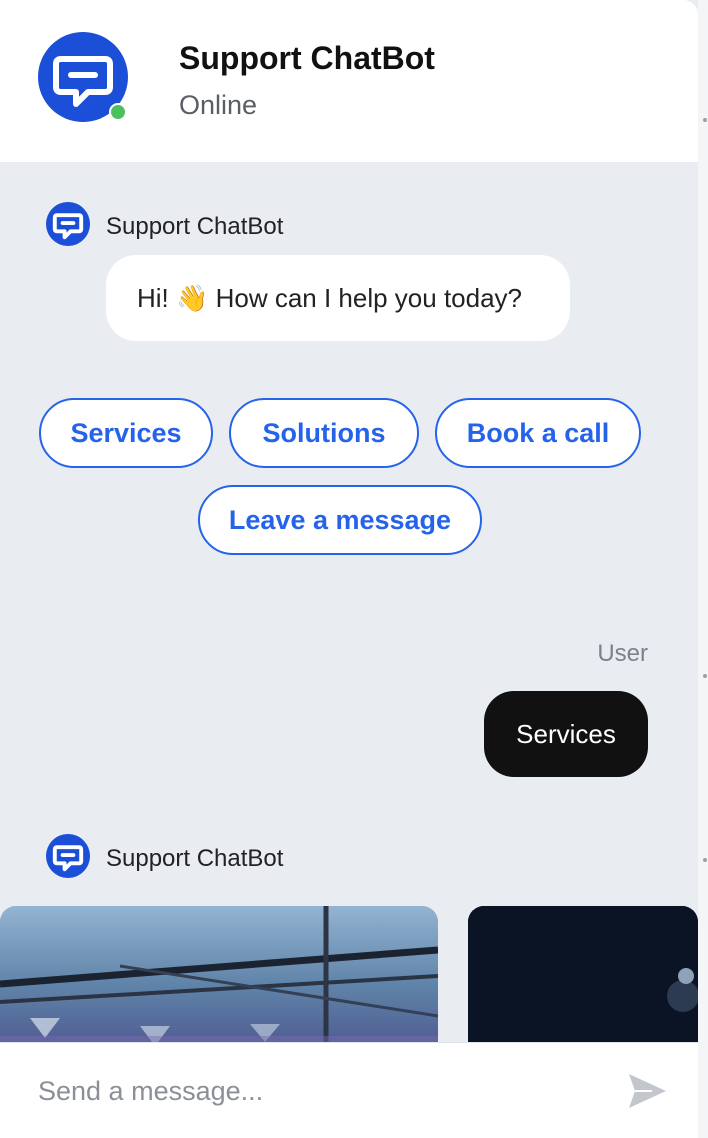 The height and width of the screenshot is (1138, 708). What do you see at coordinates (538, 433) in the screenshot?
I see `quick-reply-book-a-call: Book a call` at bounding box center [538, 433].